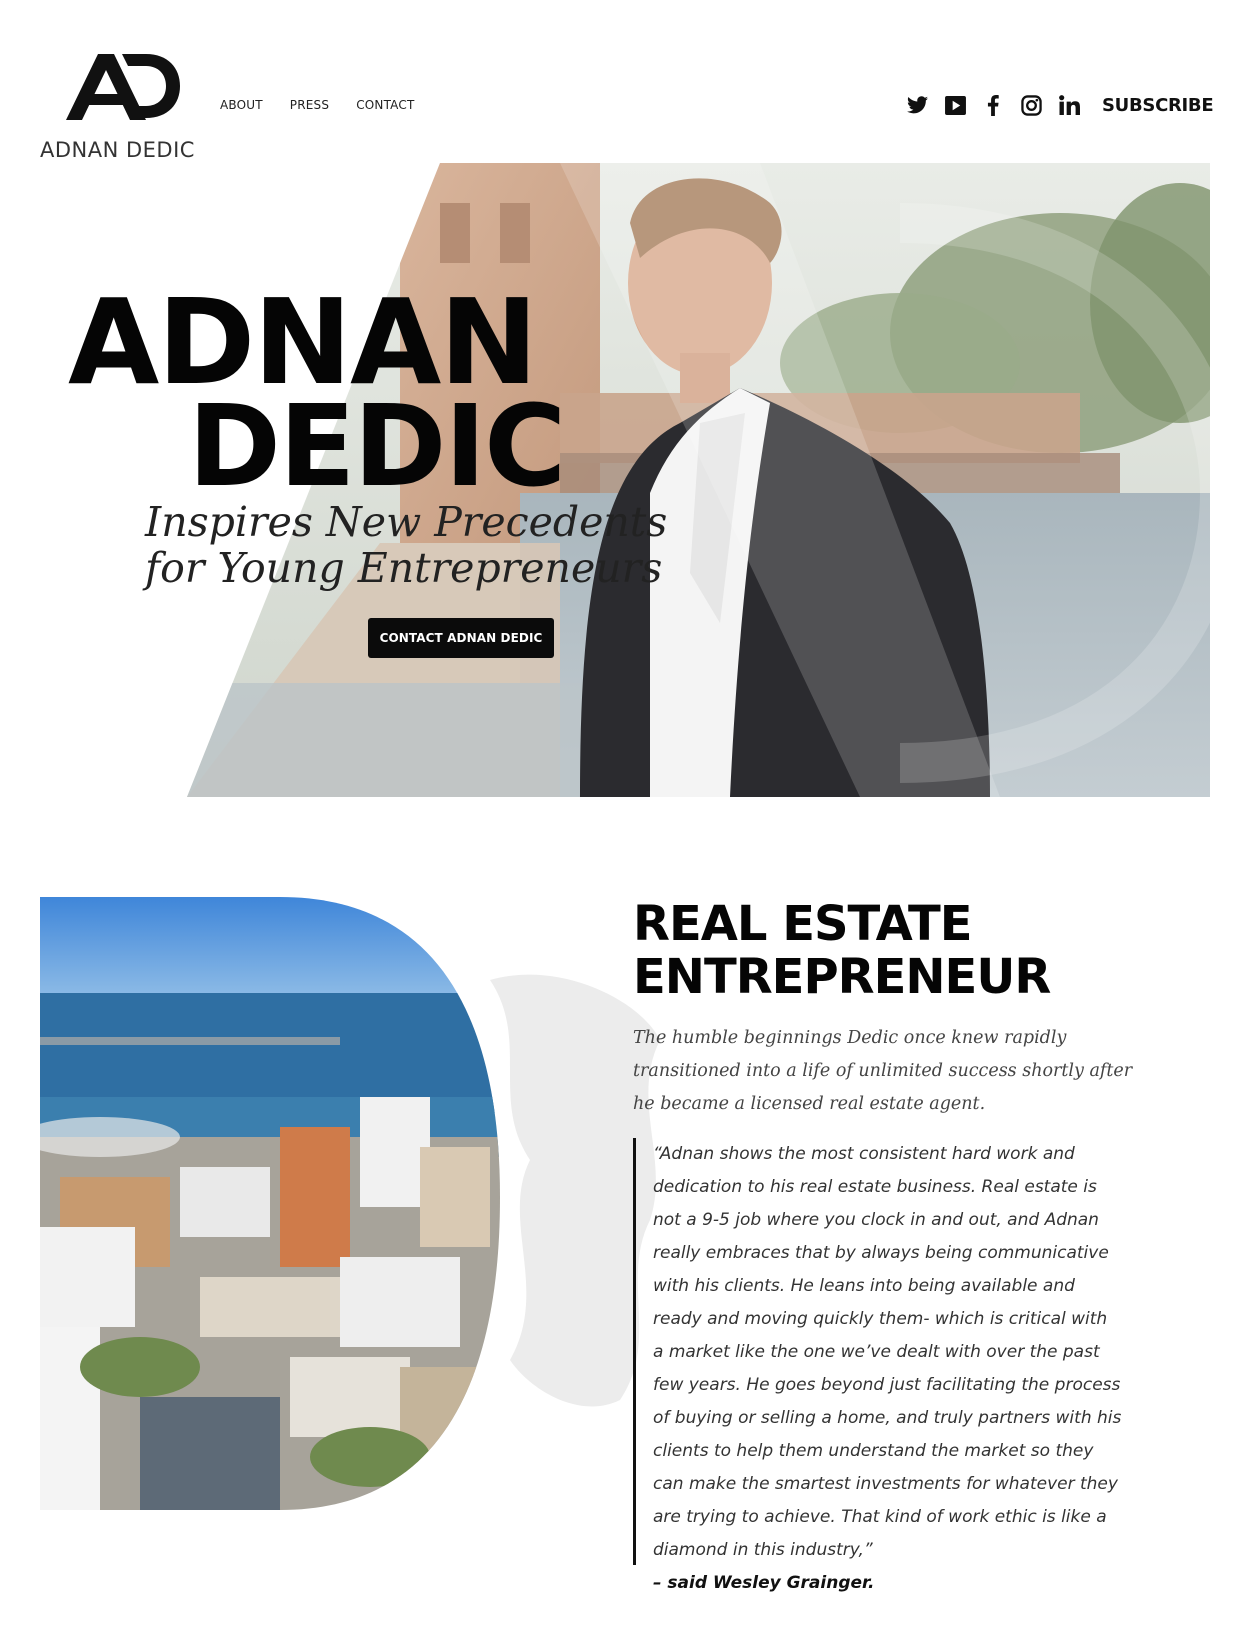  I want to click on subscribe-link: SUBSCRIBE, so click(1158, 105).